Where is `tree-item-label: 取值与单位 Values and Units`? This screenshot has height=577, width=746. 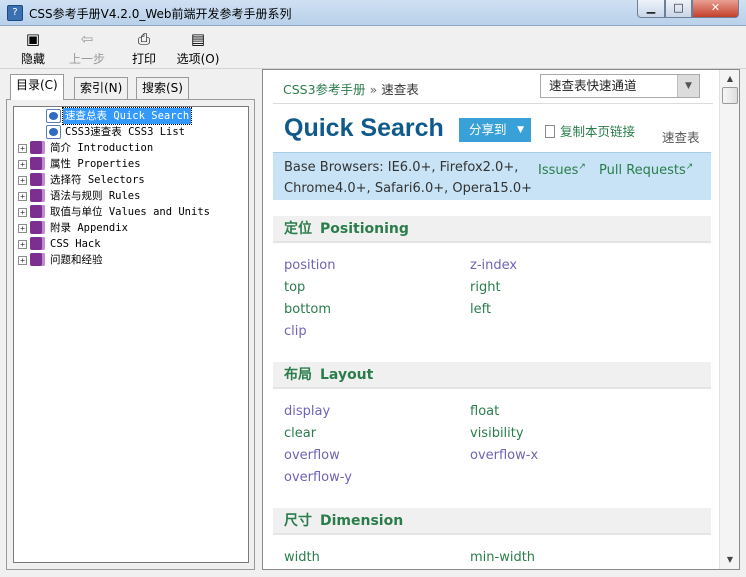 tree-item-label: 取值与单位 Values and Units is located at coordinates (130, 212).